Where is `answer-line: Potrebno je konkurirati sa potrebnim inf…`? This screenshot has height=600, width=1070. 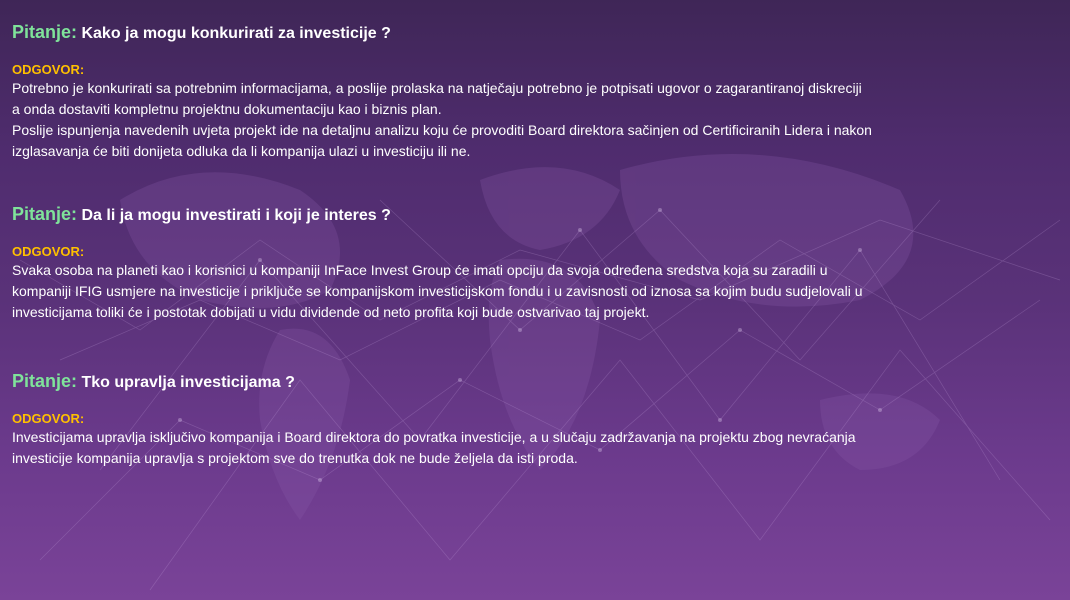
answer-line: Potrebno je konkurirati sa potrebnim inf… is located at coordinates (437, 88).